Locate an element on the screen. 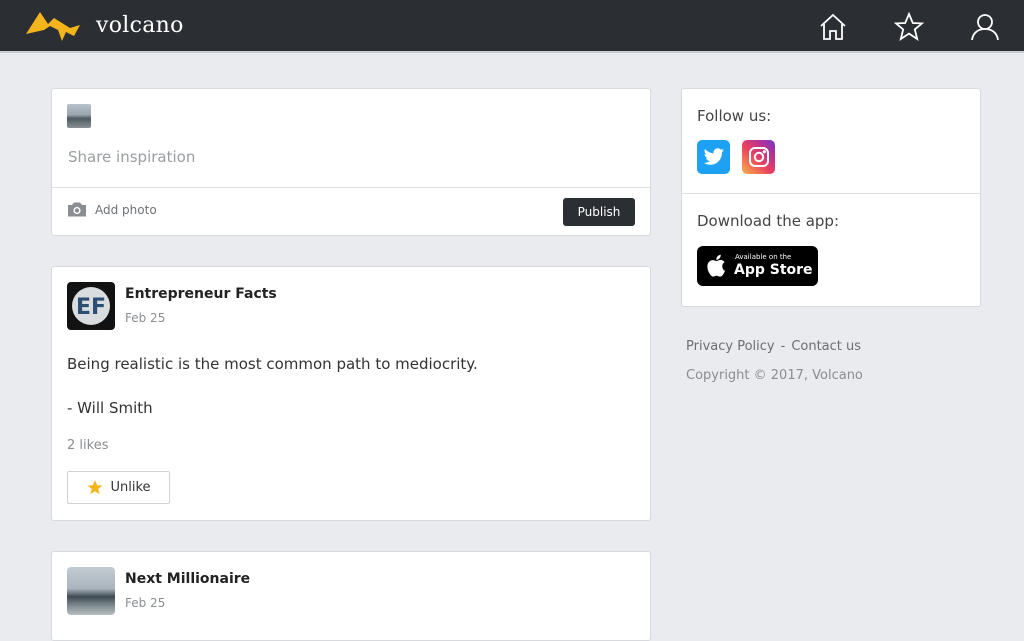  contact-us-link: Contact us is located at coordinates (826, 346).